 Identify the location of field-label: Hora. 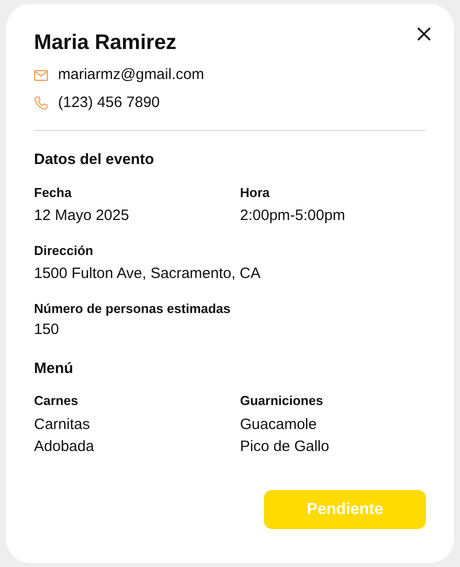
(255, 193).